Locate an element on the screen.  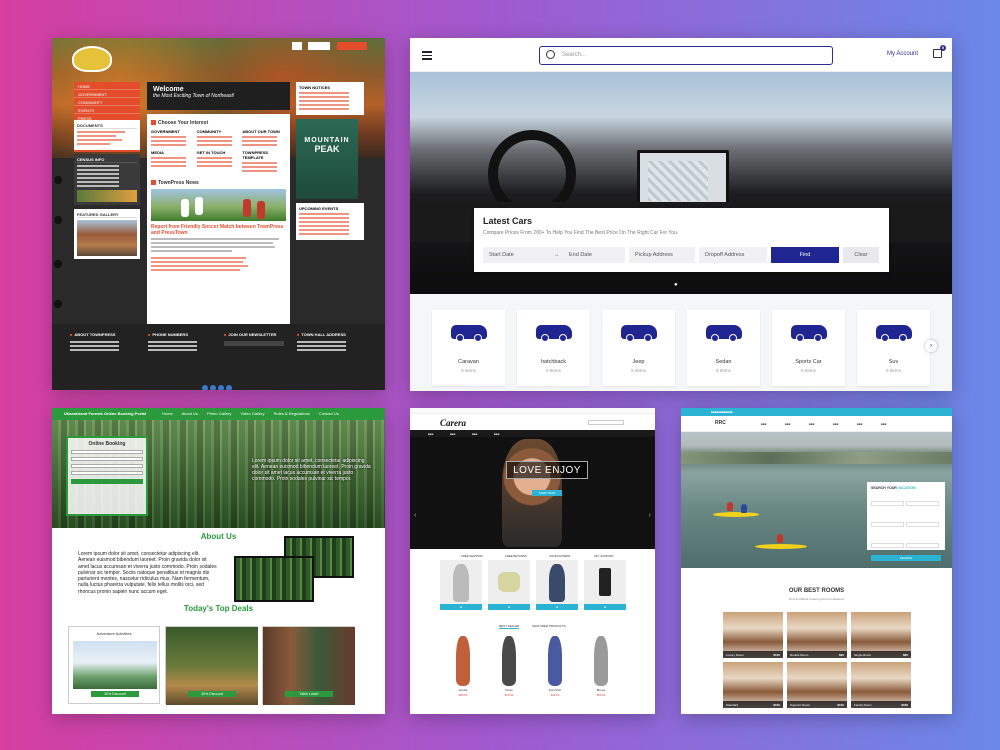
children-select is located at coordinates (922, 524).